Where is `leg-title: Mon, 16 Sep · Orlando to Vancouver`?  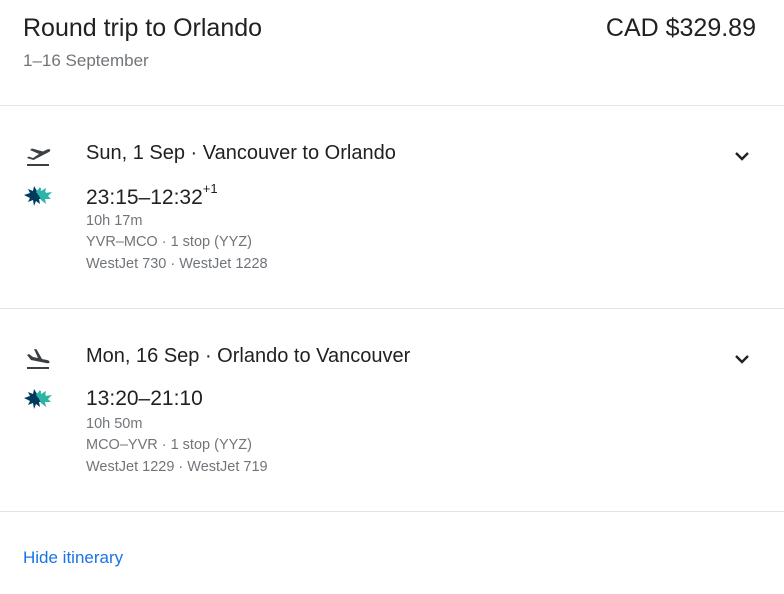
leg-title: Mon, 16 Sep · Orlando to Vancouver is located at coordinates (248, 356).